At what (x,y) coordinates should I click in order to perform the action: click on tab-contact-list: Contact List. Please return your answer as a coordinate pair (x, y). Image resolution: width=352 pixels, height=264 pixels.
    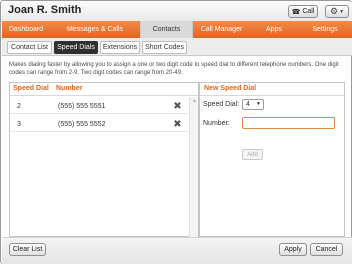
    Looking at the image, I should click on (29, 47).